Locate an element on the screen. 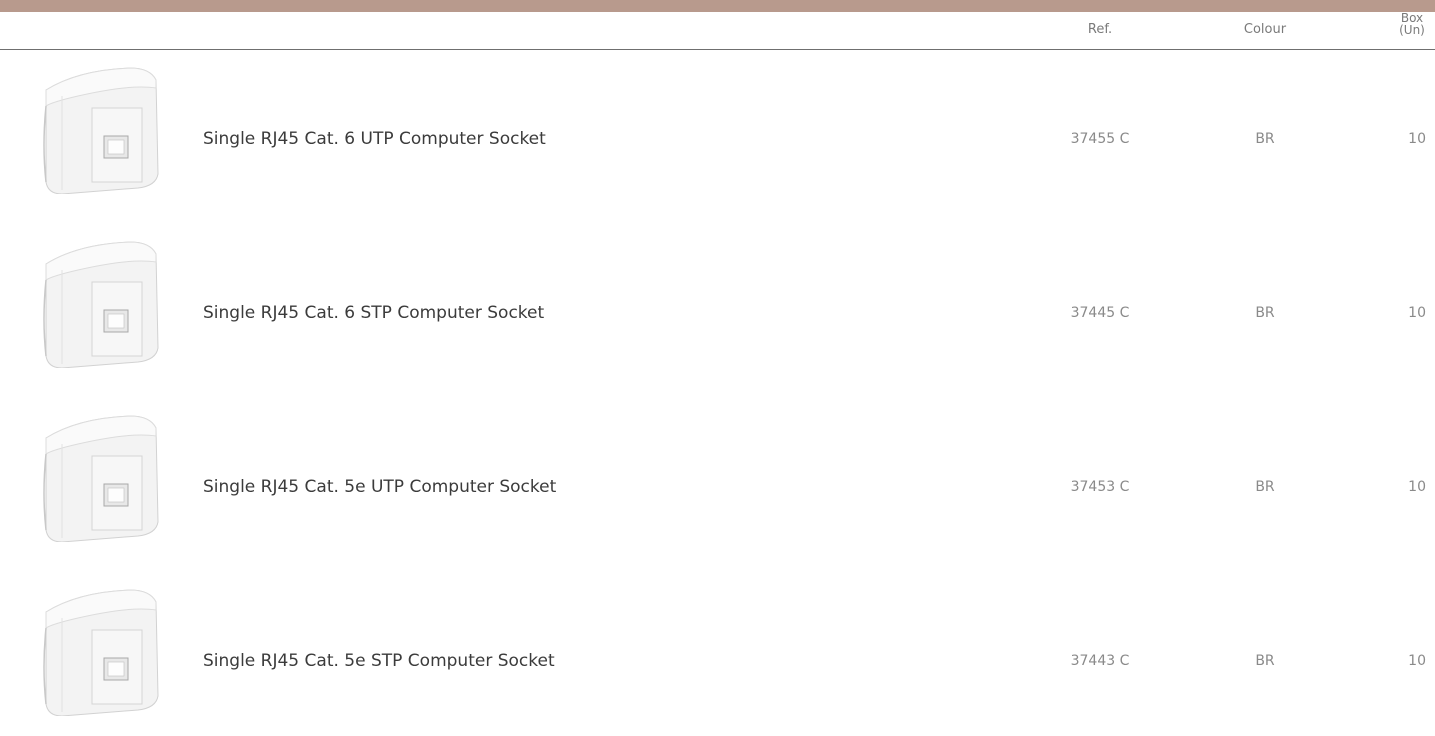 This screenshot has width=1435, height=736. product-description: Single RJ45 Cat. 6 STP Computer Socket is located at coordinates (374, 313).